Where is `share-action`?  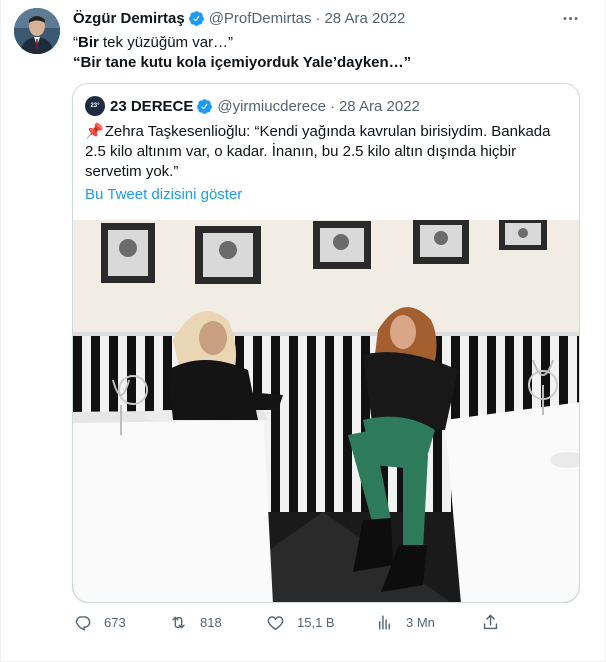
share-action is located at coordinates (496, 622).